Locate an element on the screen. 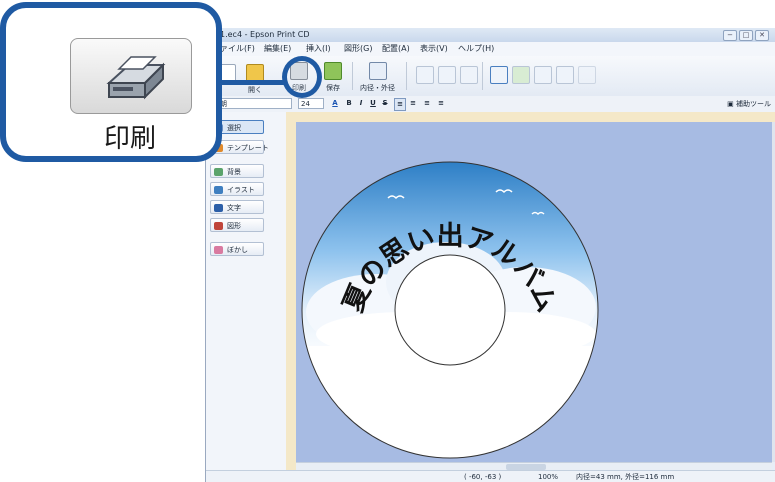 This screenshot has height=482, width=775. panel-shape-label: 図形 is located at coordinates (234, 226).